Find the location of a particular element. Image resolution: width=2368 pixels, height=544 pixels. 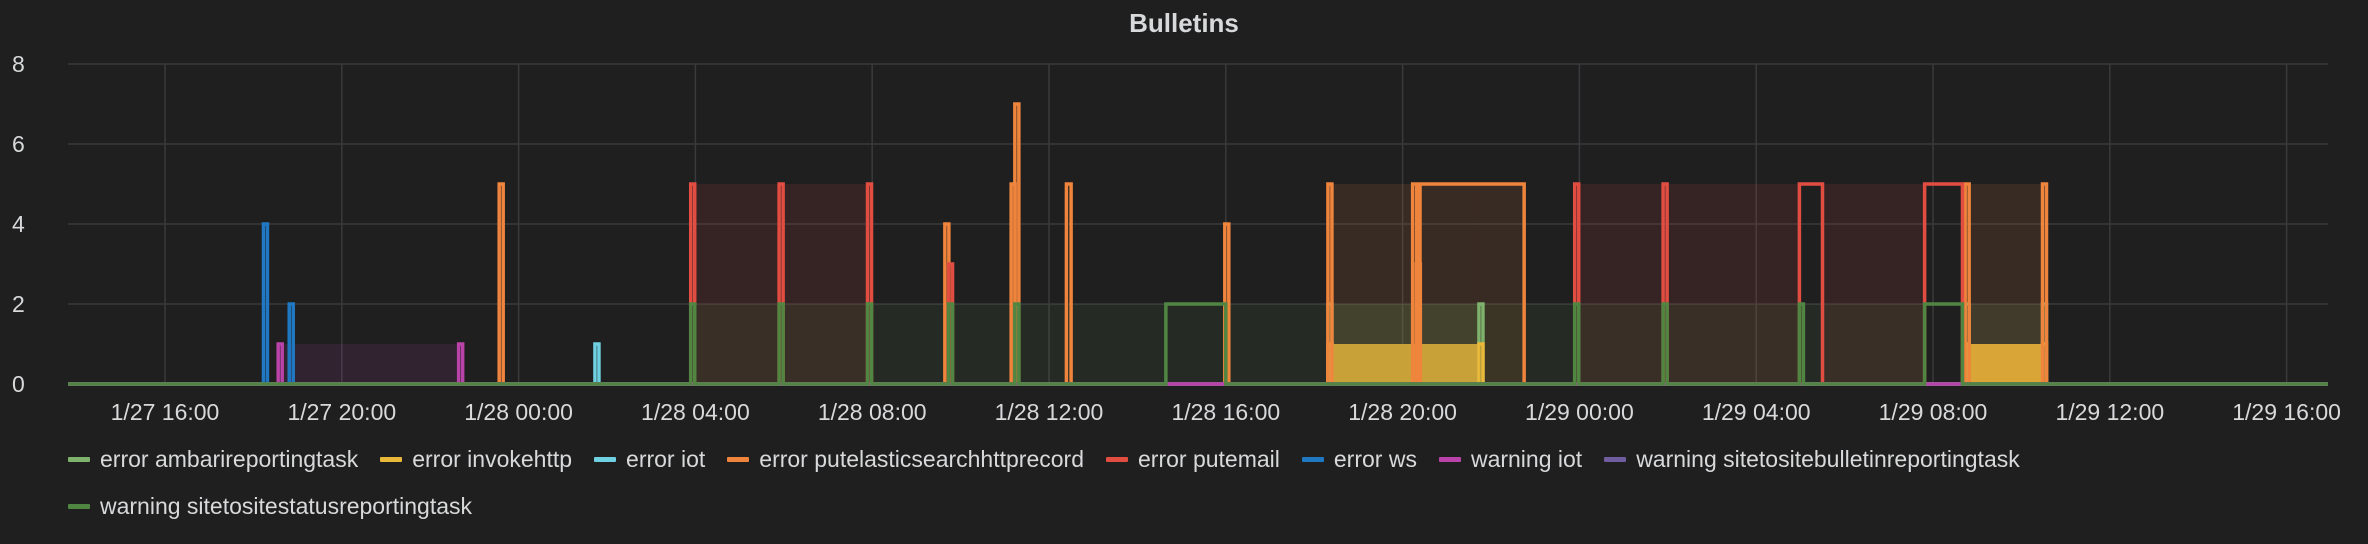

legend-item-error-ws: error ws is located at coordinates (1359, 459).